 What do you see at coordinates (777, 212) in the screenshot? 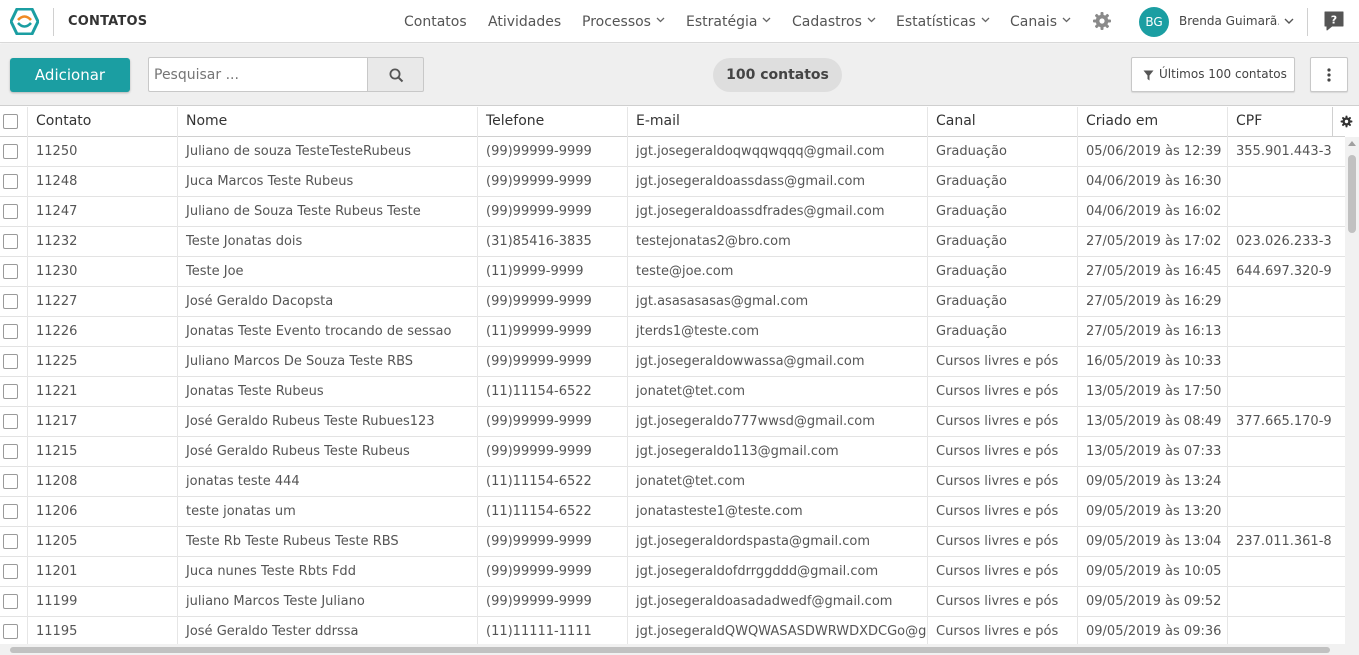
I see `cell-email: jgt.josegeraldoassdfrades@gmail.com` at bounding box center [777, 212].